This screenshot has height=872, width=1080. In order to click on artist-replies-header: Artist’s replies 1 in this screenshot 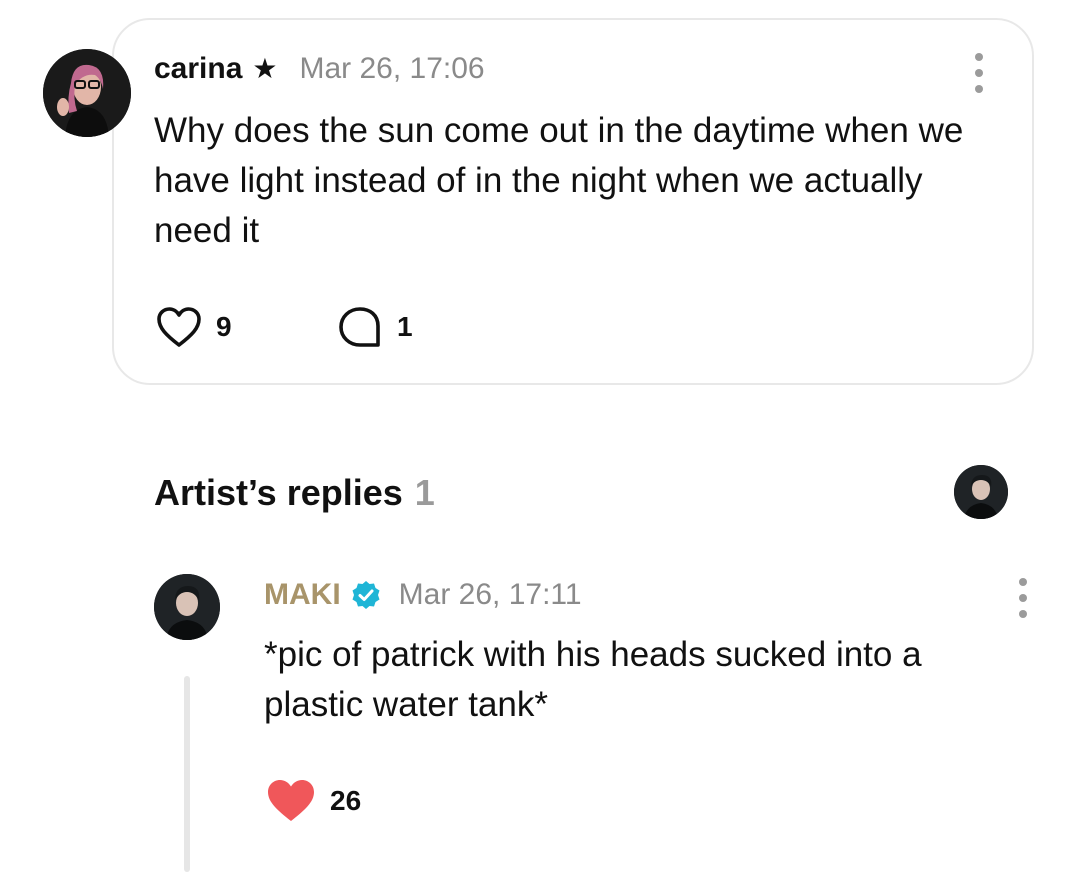, I will do `click(294, 493)`.